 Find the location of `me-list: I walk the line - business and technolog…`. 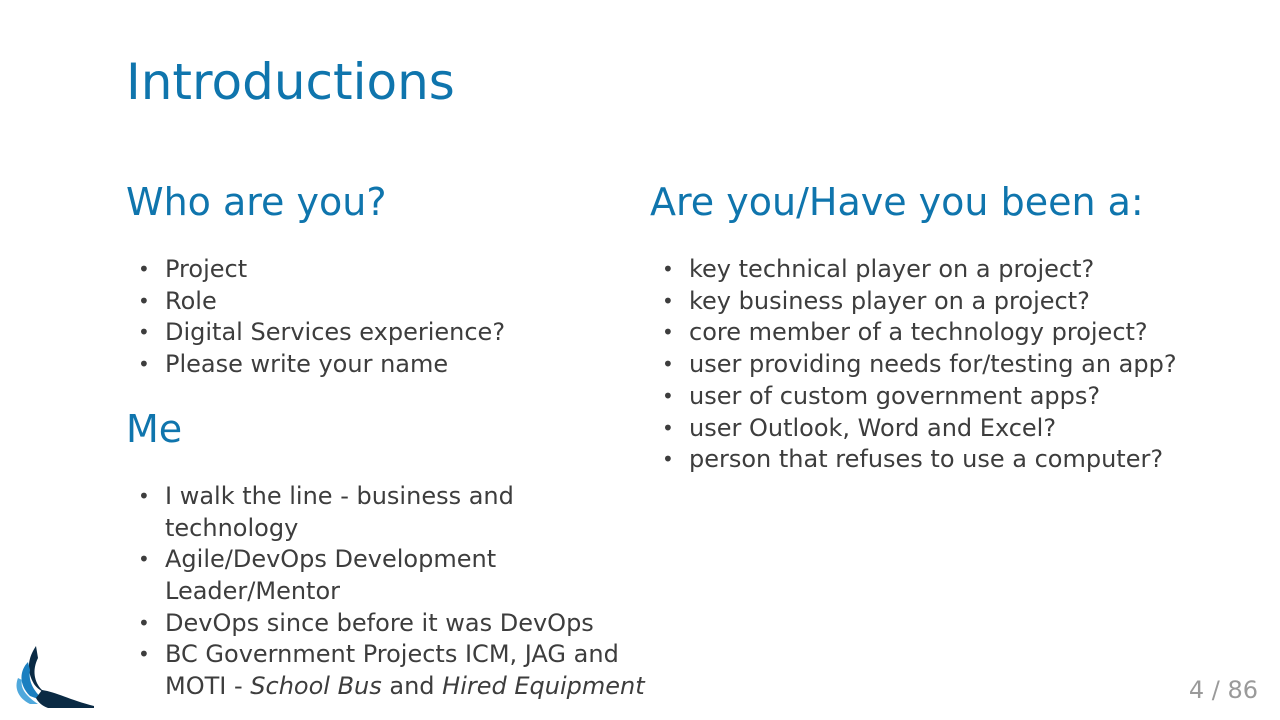

me-list: I walk the line - business and technolog… is located at coordinates (386, 592).